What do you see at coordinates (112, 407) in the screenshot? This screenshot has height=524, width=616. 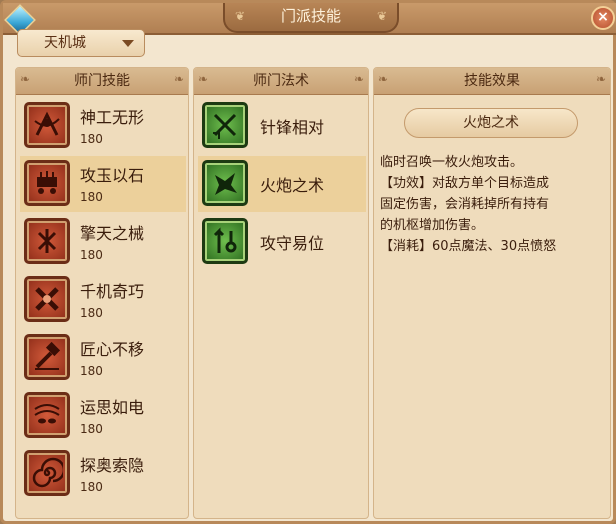 I see `skill-name: 运思如电` at bounding box center [112, 407].